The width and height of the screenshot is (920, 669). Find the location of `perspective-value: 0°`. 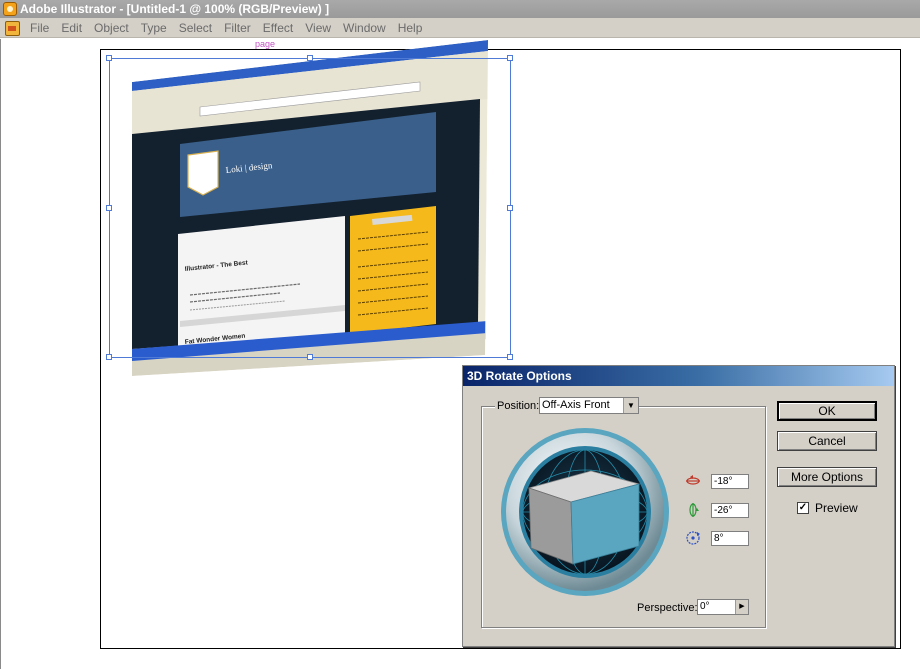

perspective-value: 0° is located at coordinates (705, 606).